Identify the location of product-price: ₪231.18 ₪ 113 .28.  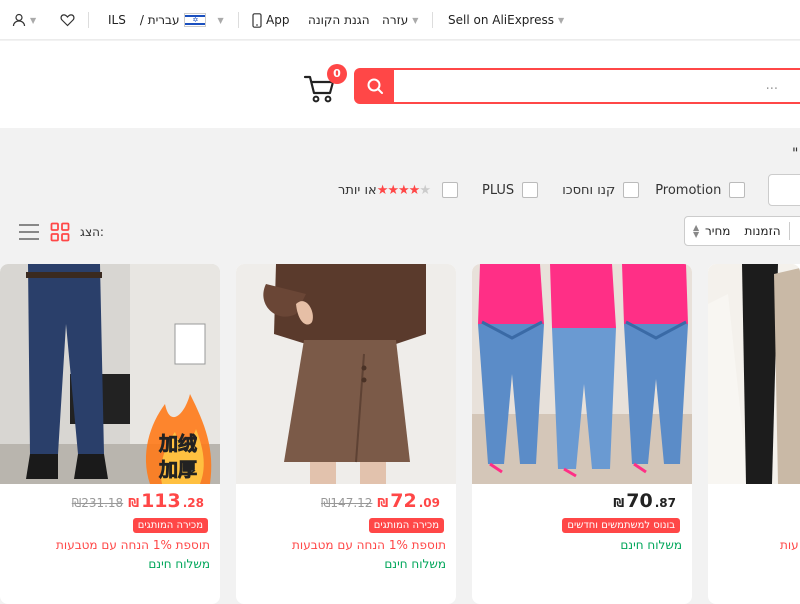
(138, 501).